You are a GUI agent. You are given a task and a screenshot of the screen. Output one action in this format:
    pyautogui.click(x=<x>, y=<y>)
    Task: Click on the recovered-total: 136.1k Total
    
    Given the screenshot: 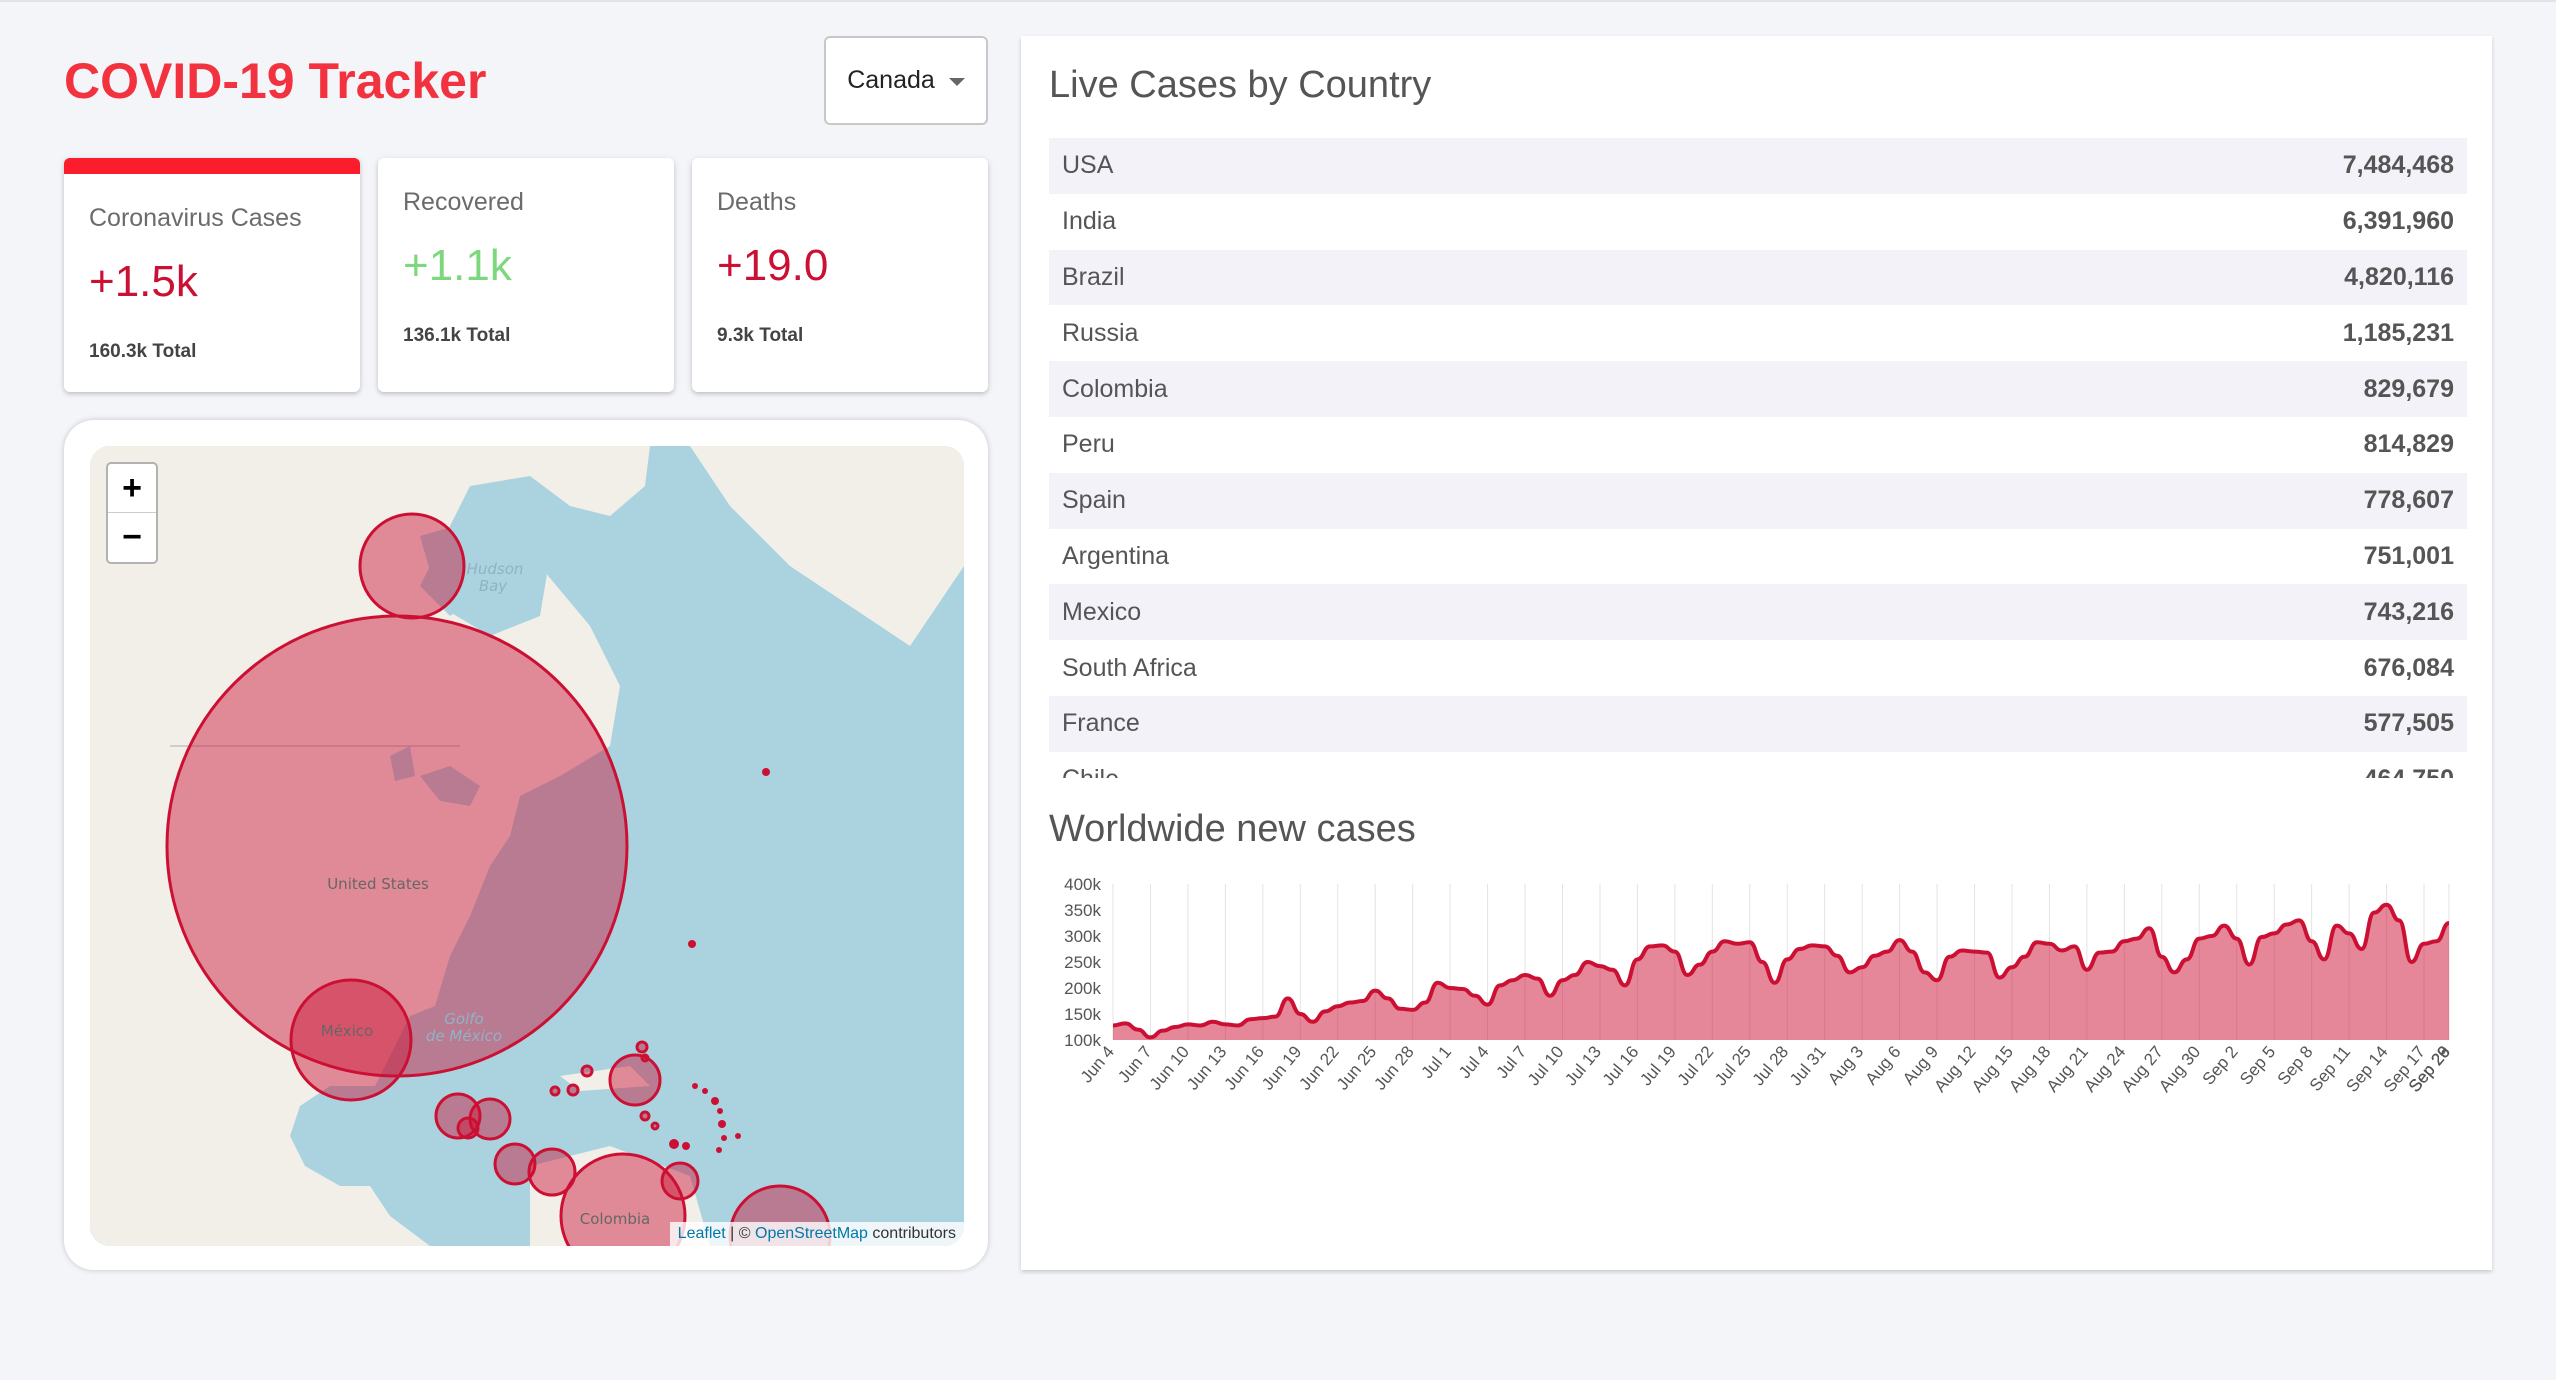 What is the action you would take?
    pyautogui.click(x=457, y=335)
    